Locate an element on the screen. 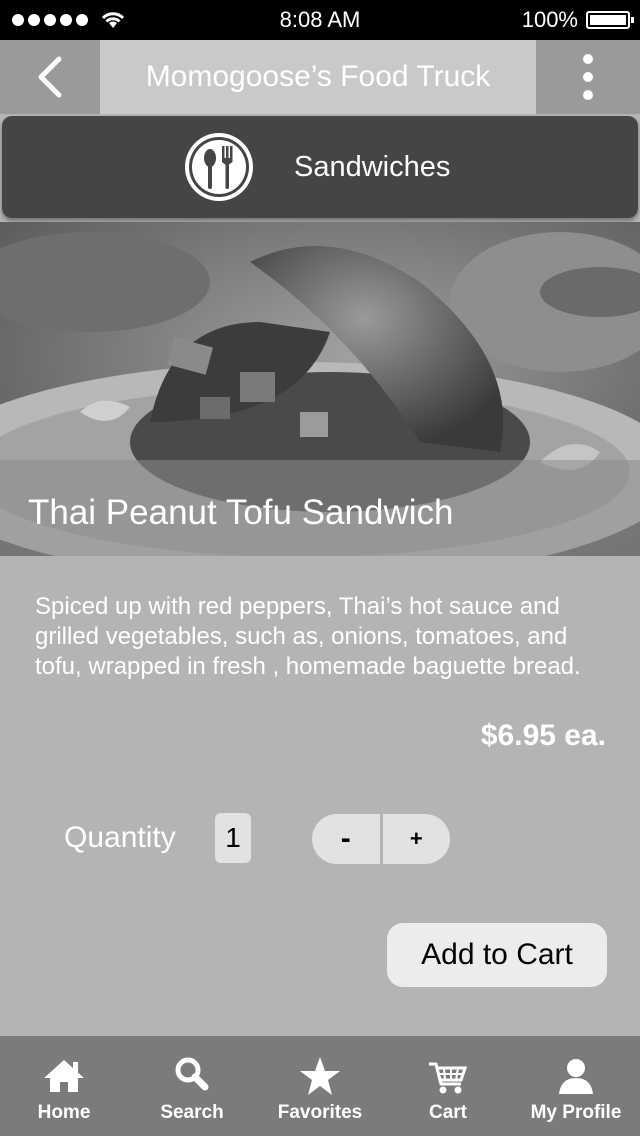 This screenshot has height=1136, width=640. battery-icon is located at coordinates (610, 20).